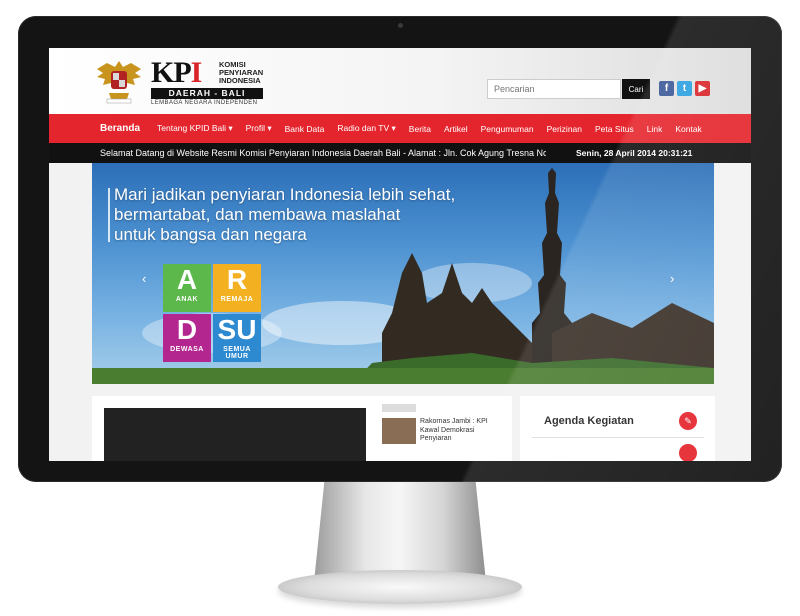 The image size is (800, 616). I want to click on nav-item-profil: Profil ▾, so click(259, 128).